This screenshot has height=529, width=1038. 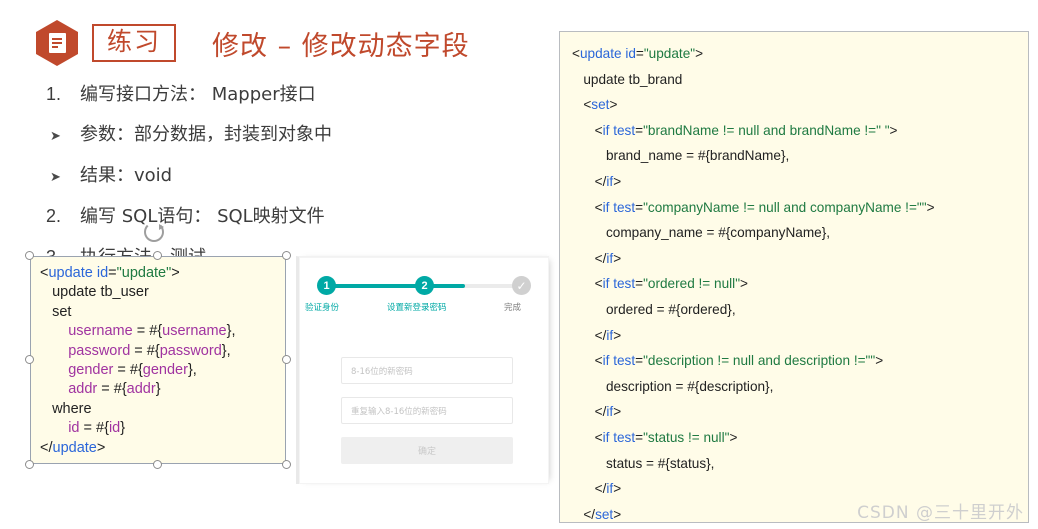 I want to click on stepper-node-3: ✓, so click(x=521, y=285).